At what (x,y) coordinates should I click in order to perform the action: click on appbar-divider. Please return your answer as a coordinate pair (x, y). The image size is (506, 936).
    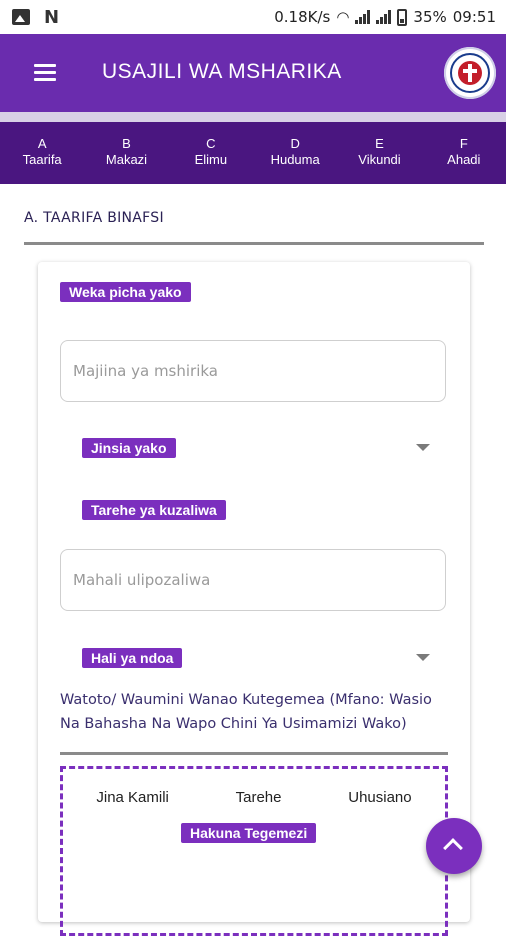
    Looking at the image, I should click on (253, 117).